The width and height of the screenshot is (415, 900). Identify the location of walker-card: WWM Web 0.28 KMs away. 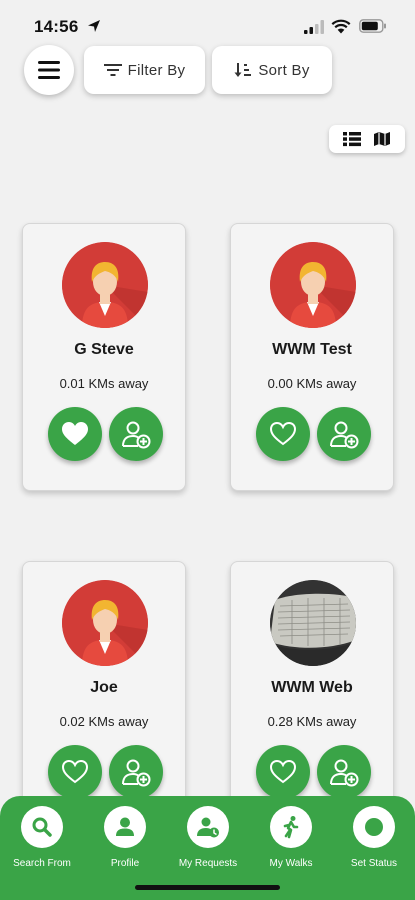
(312, 695).